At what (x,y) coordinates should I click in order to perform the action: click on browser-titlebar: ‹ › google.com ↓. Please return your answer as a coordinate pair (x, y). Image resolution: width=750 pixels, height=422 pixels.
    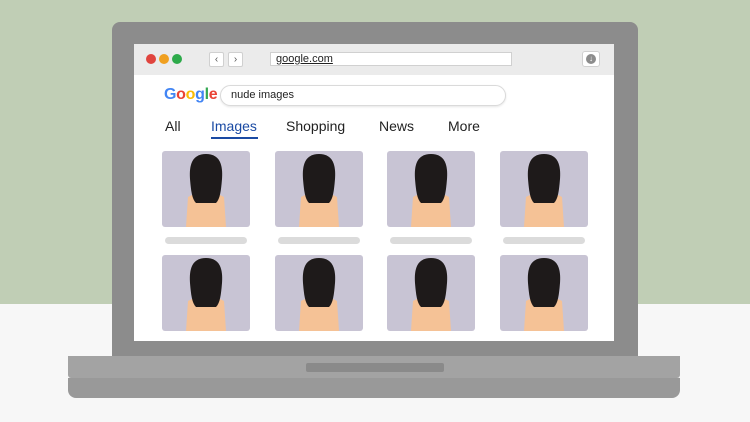
    Looking at the image, I should click on (374, 59).